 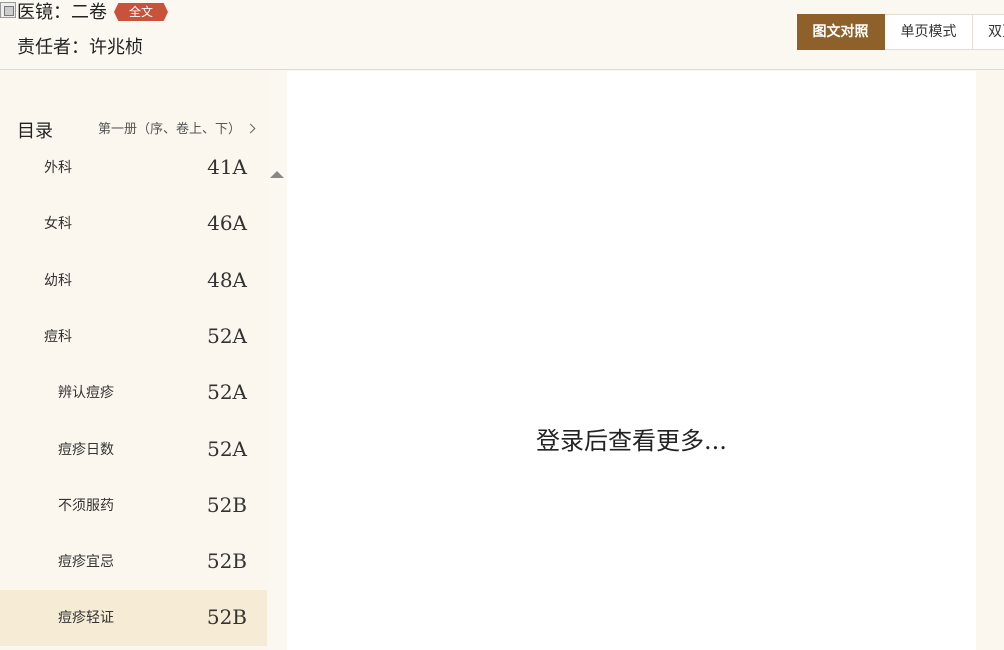 I want to click on toc-item: 痘科 52A, so click(x=133, y=337).